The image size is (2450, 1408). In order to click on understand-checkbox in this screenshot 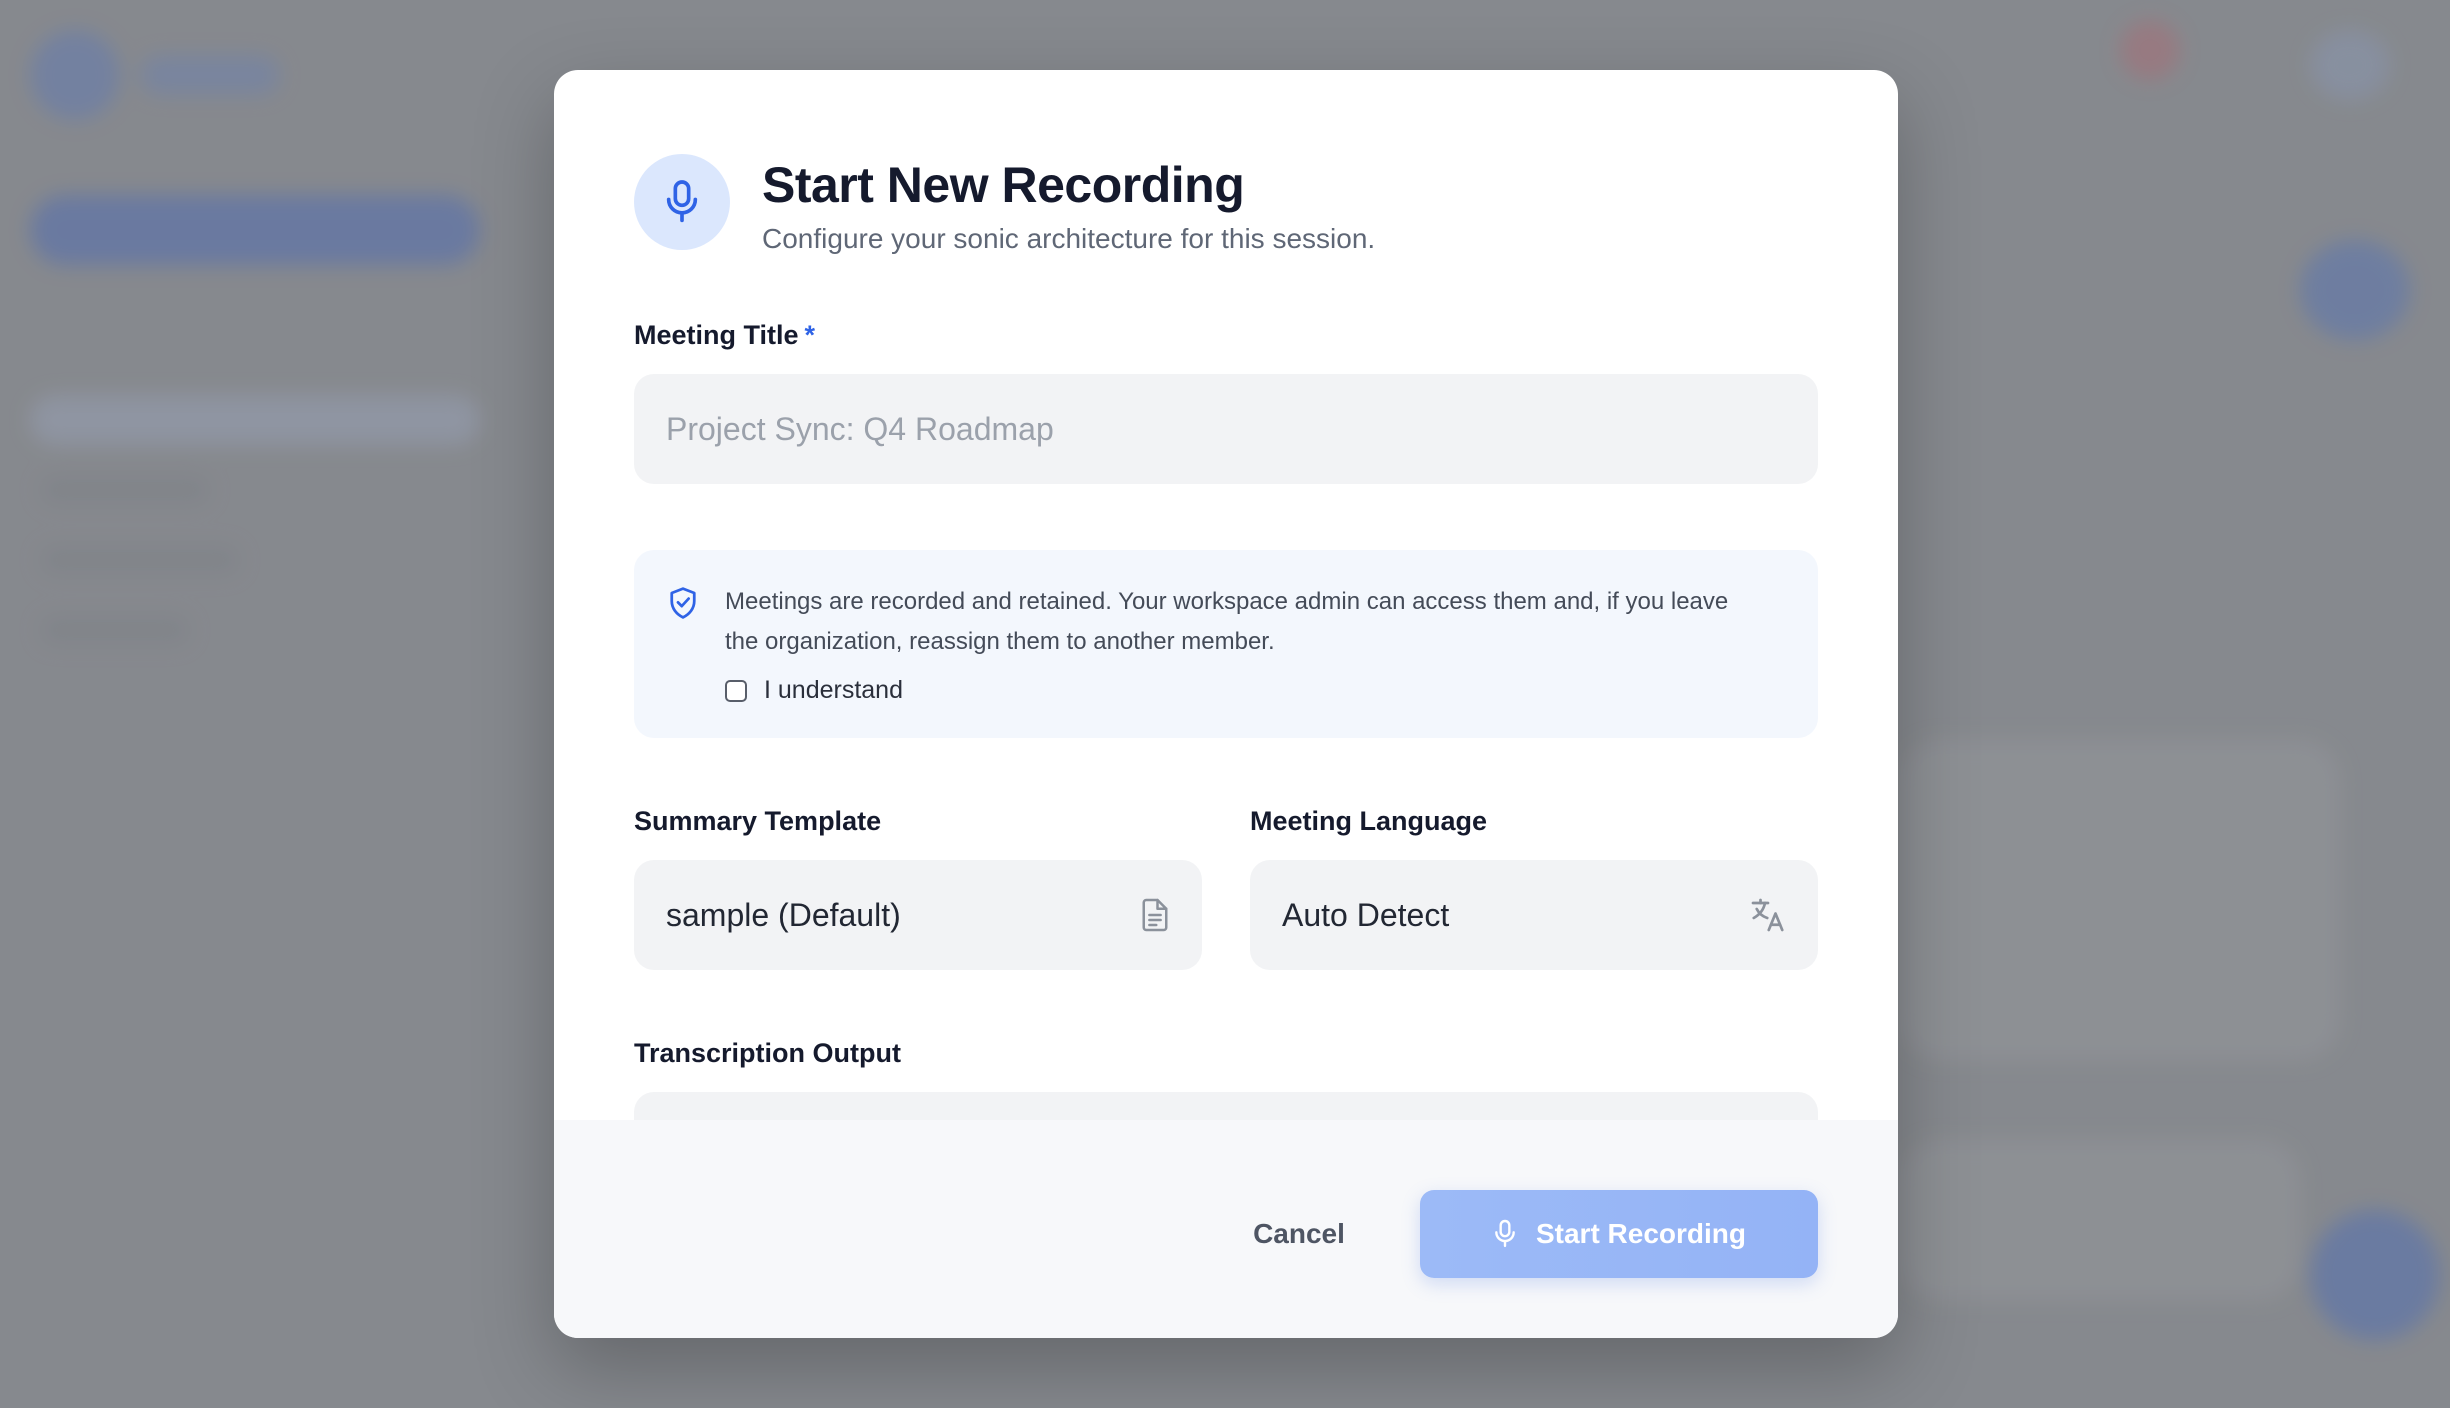, I will do `click(736, 690)`.